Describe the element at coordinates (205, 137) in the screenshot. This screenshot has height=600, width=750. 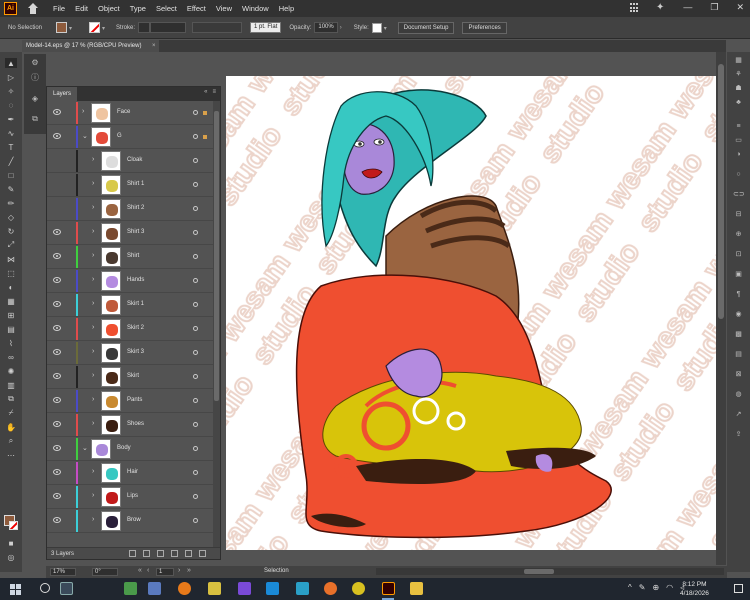
I see `selection-indicator` at that location.